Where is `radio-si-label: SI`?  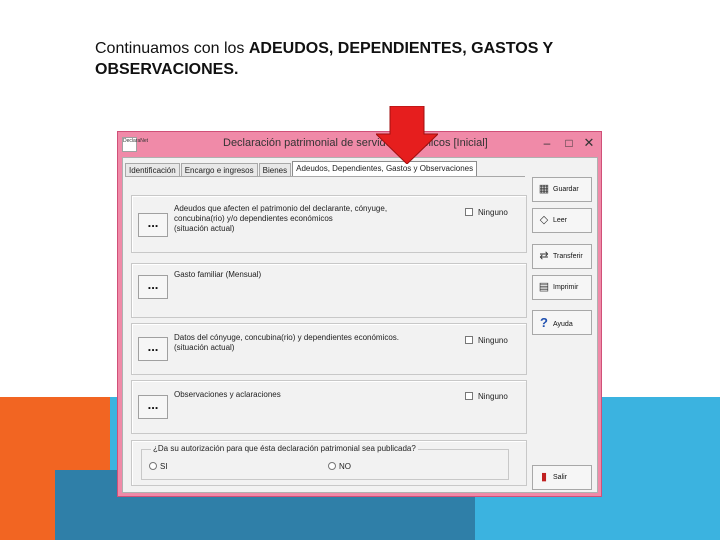 radio-si-label: SI is located at coordinates (164, 466).